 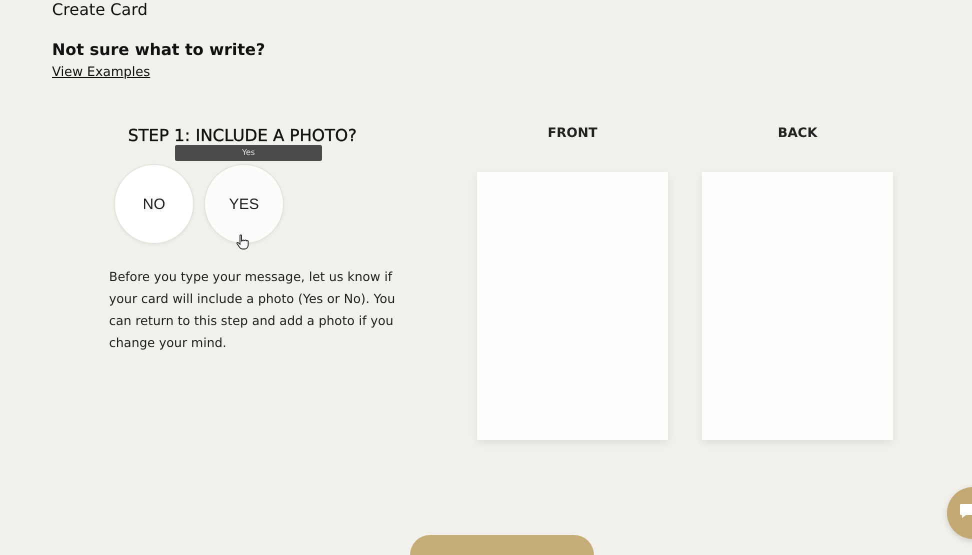 What do you see at coordinates (154, 204) in the screenshot?
I see `option-button: NO` at bounding box center [154, 204].